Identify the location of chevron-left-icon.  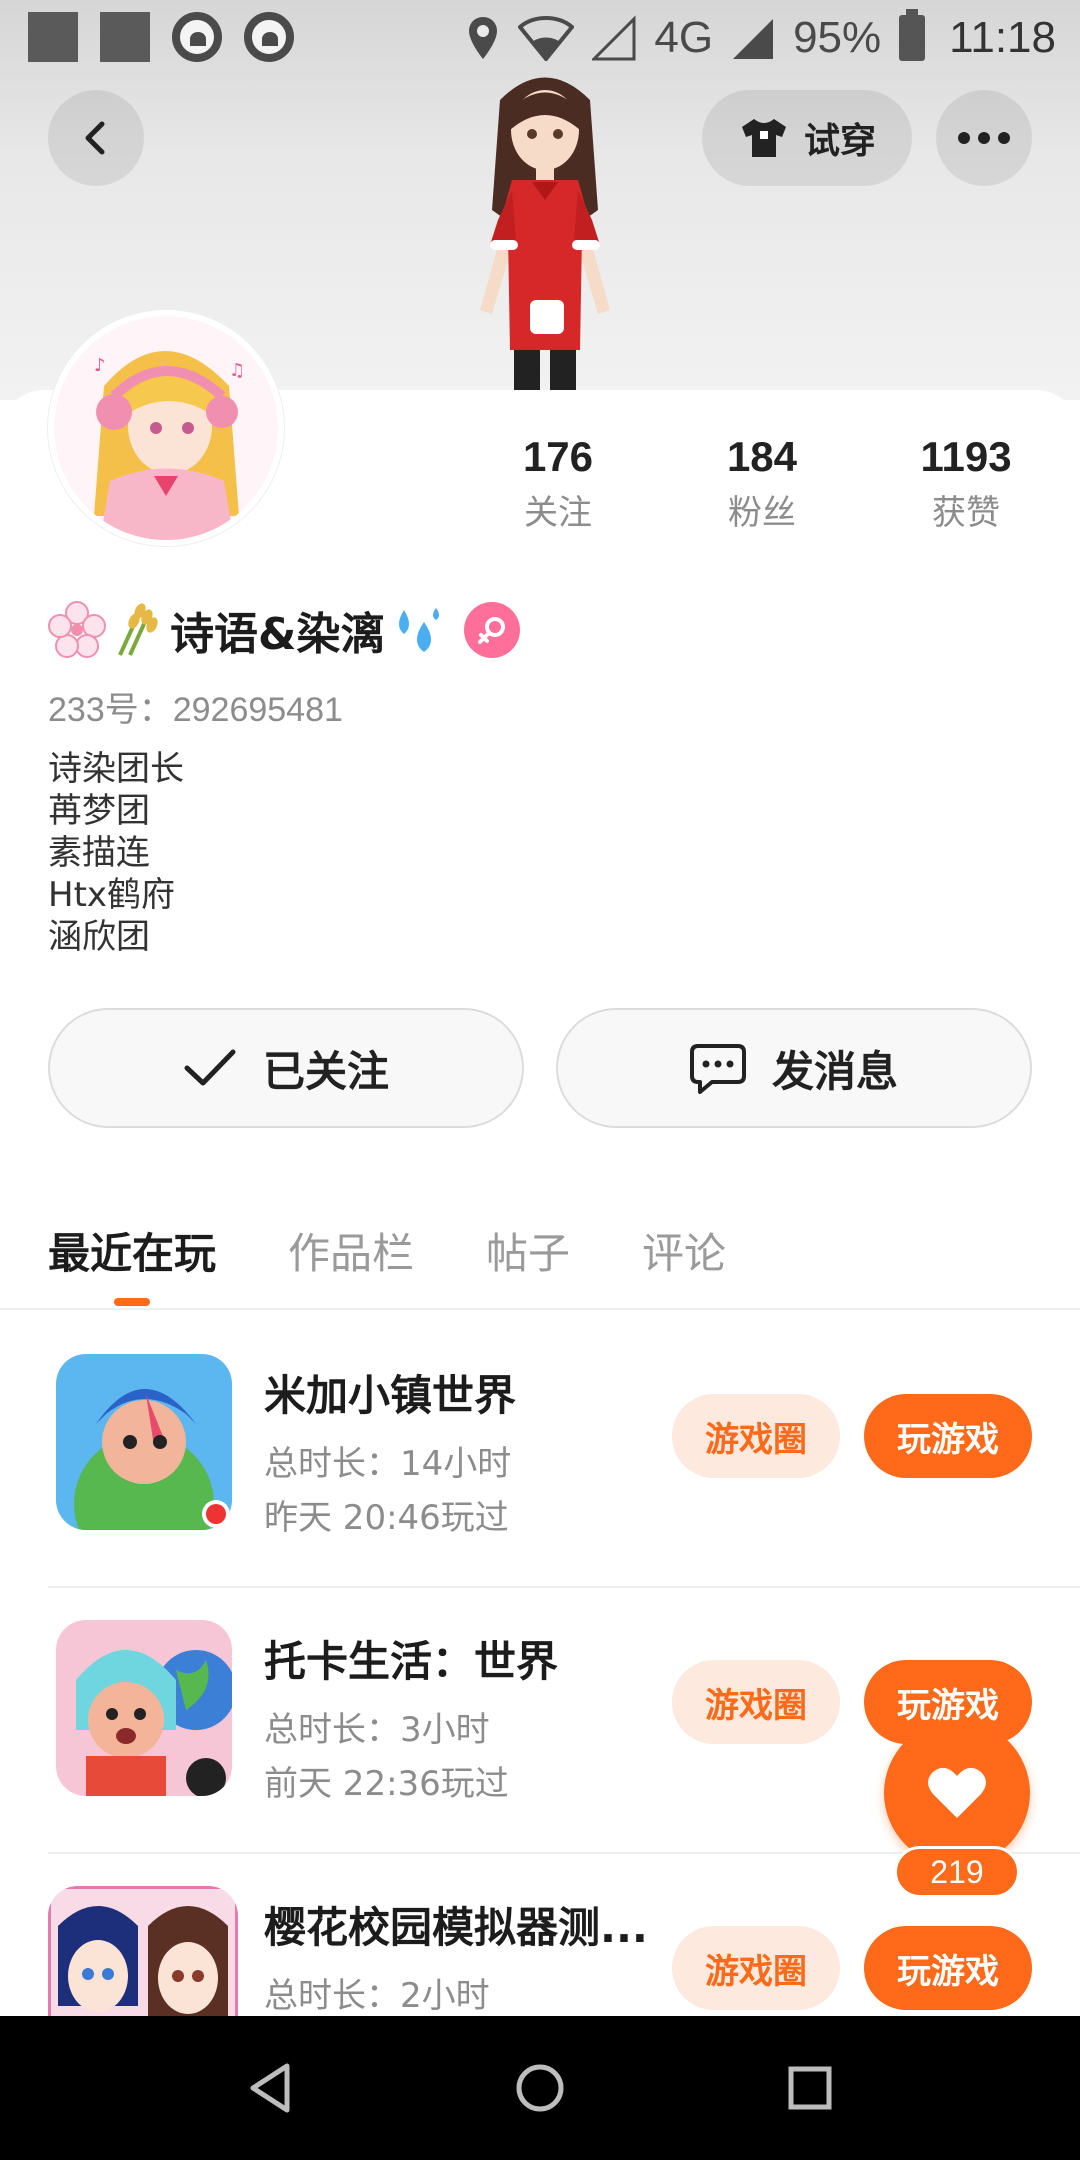
(95, 138).